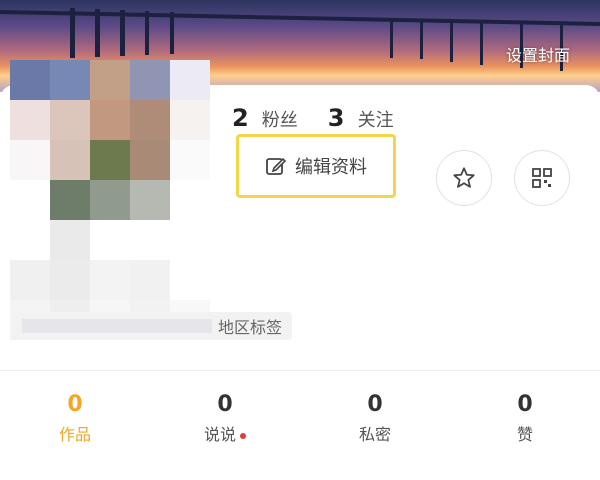 The width and height of the screenshot is (600, 480). I want to click on qrcode-button, so click(542, 178).